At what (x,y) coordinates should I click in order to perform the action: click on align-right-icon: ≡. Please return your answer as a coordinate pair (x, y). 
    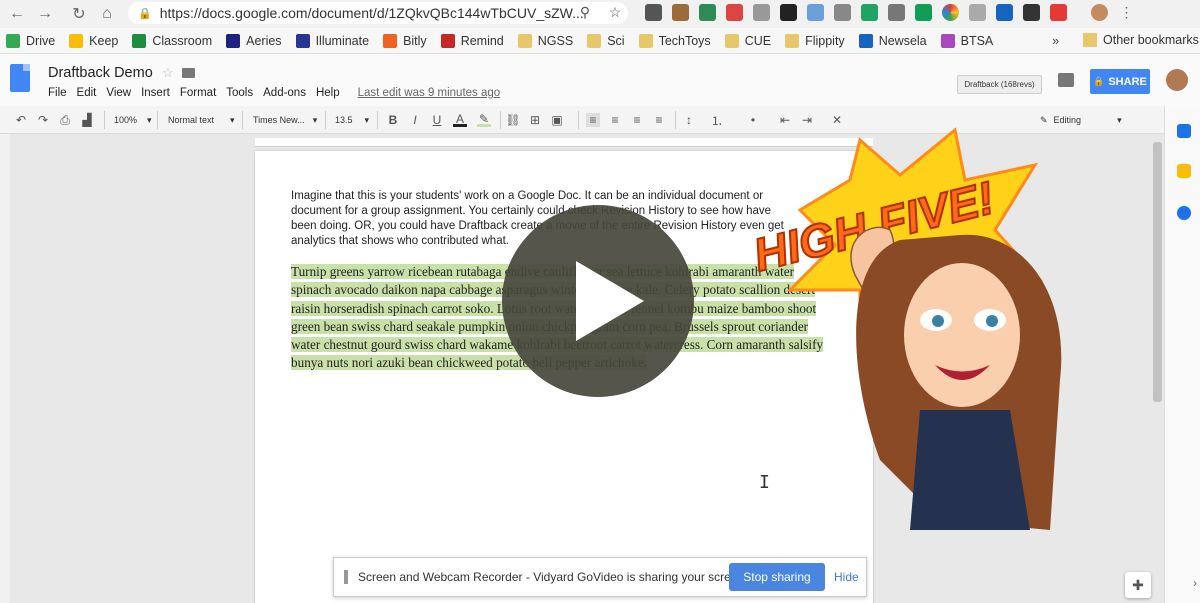
    Looking at the image, I should click on (637, 120).